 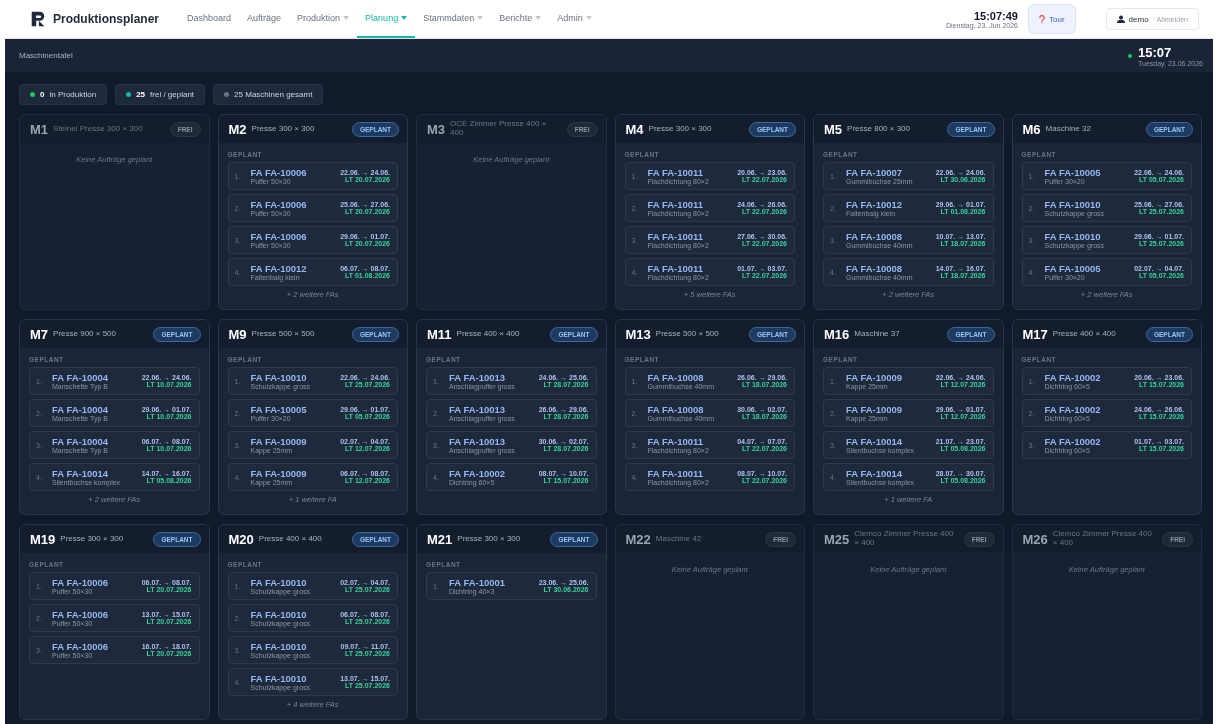 I want to click on machine-id: M11, so click(x=439, y=334).